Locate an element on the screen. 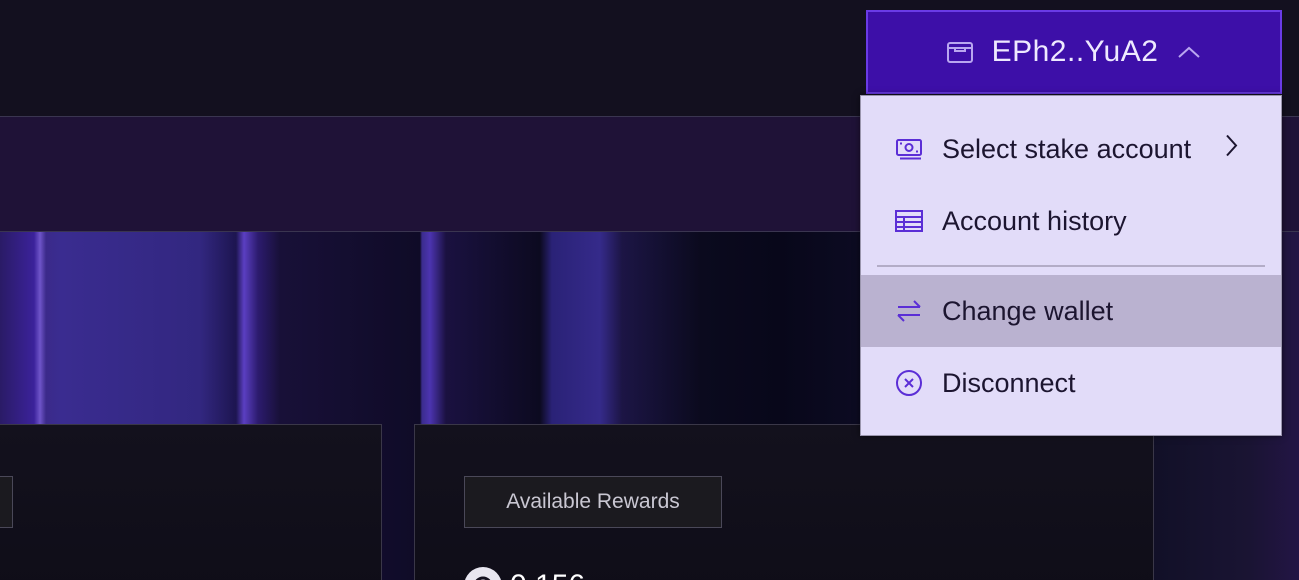  rewards-amount-value: 0.156 is located at coordinates (547, 574).